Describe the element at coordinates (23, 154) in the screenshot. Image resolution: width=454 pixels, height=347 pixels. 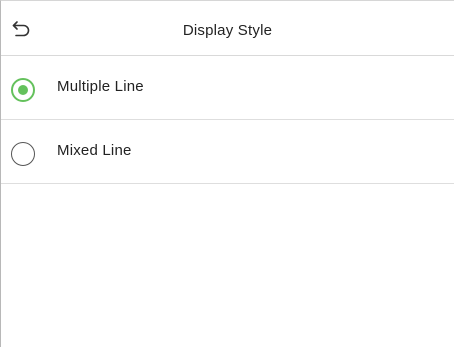
I see `radio-unselected-icon` at that location.